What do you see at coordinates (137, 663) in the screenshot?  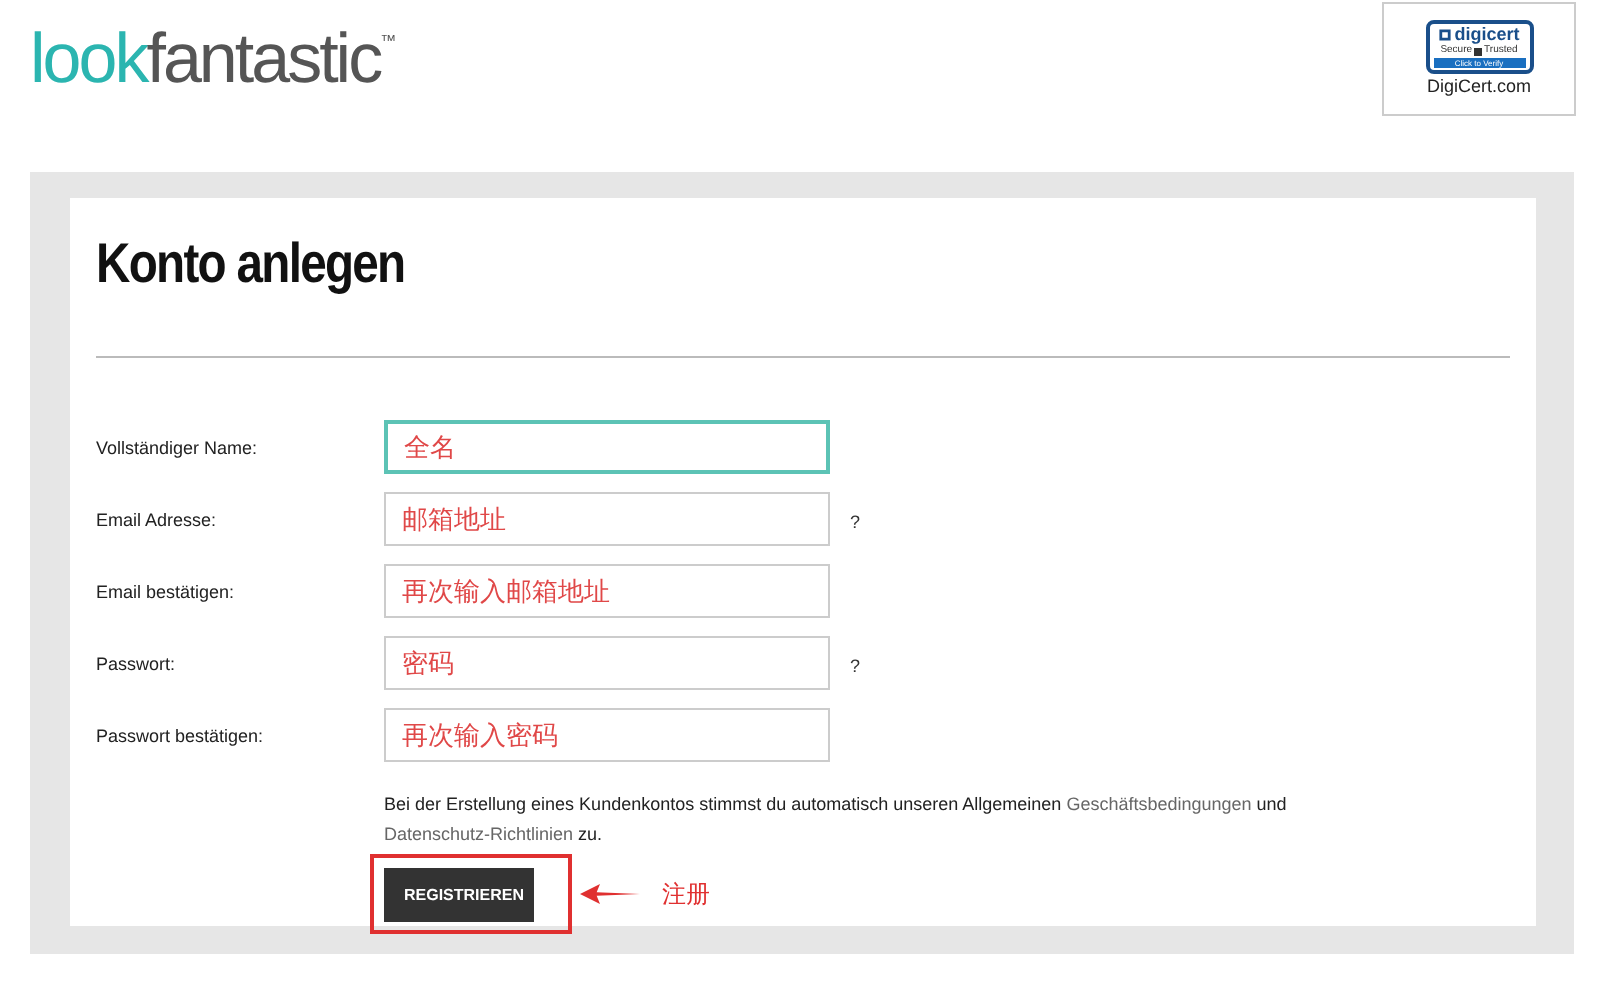 I see `field-label: Passwort:` at bounding box center [137, 663].